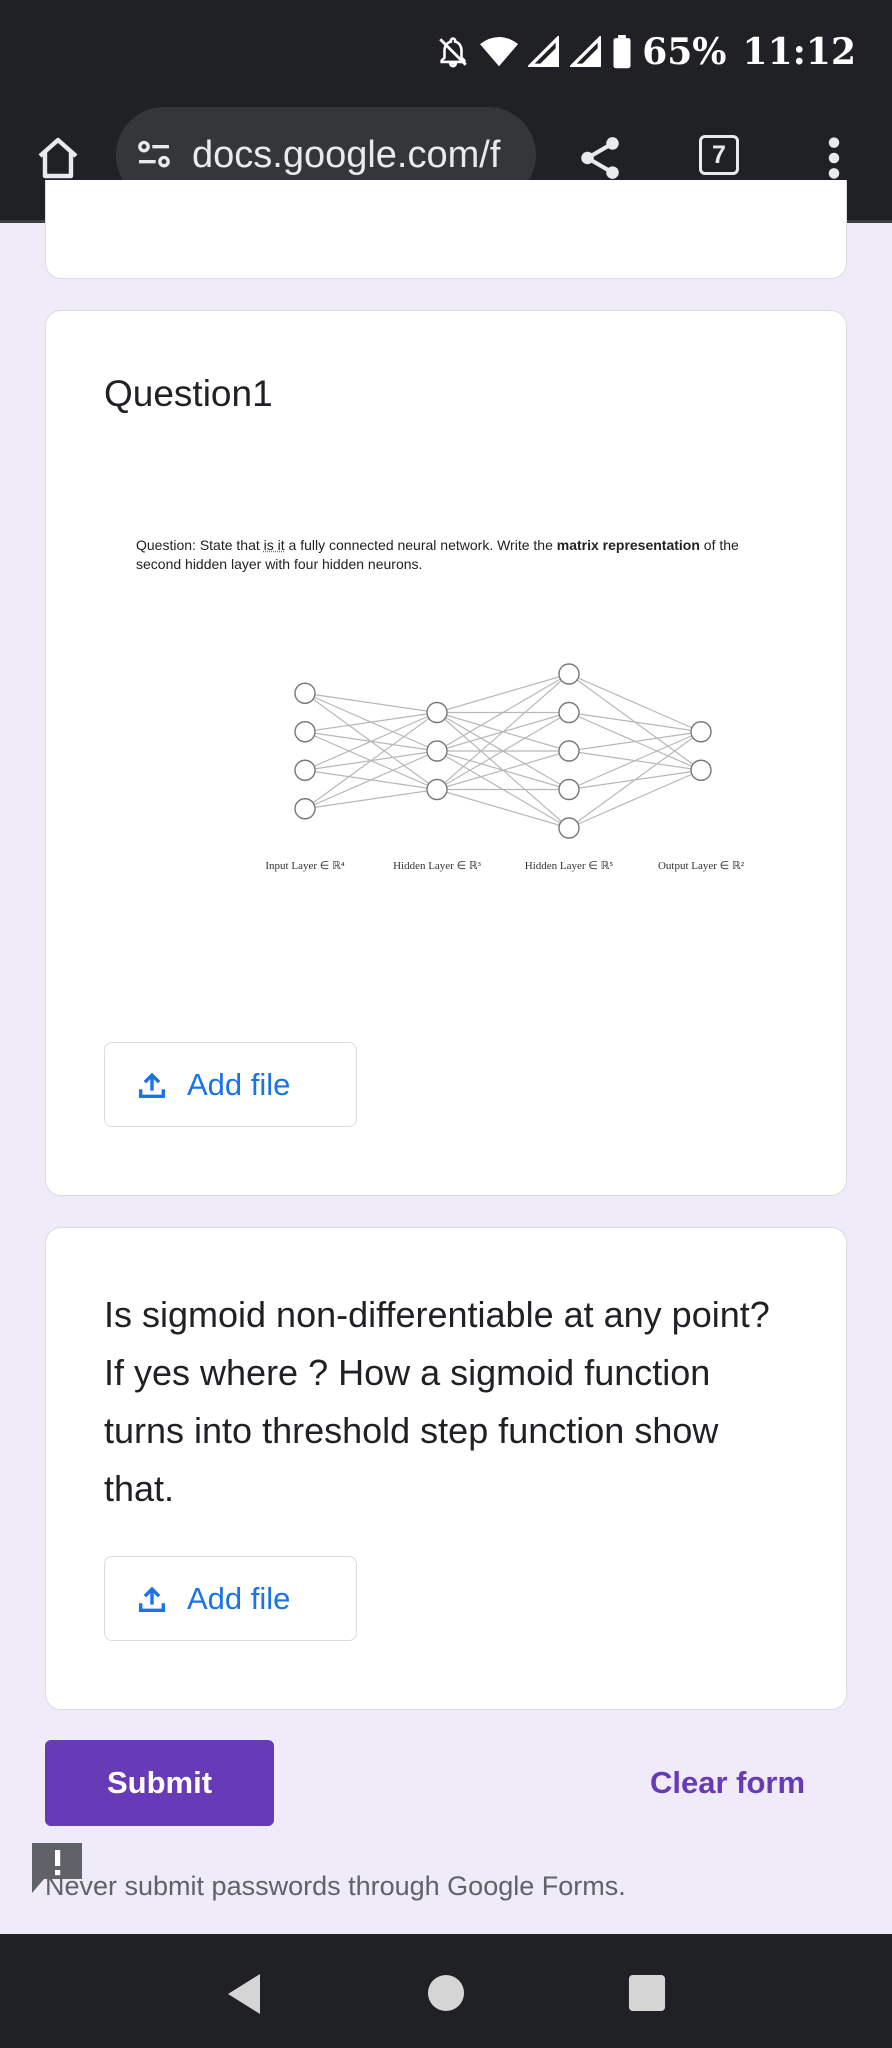 This screenshot has width=892, height=2048. Describe the element at coordinates (834, 158) in the screenshot. I see `more-vert-icon` at that location.